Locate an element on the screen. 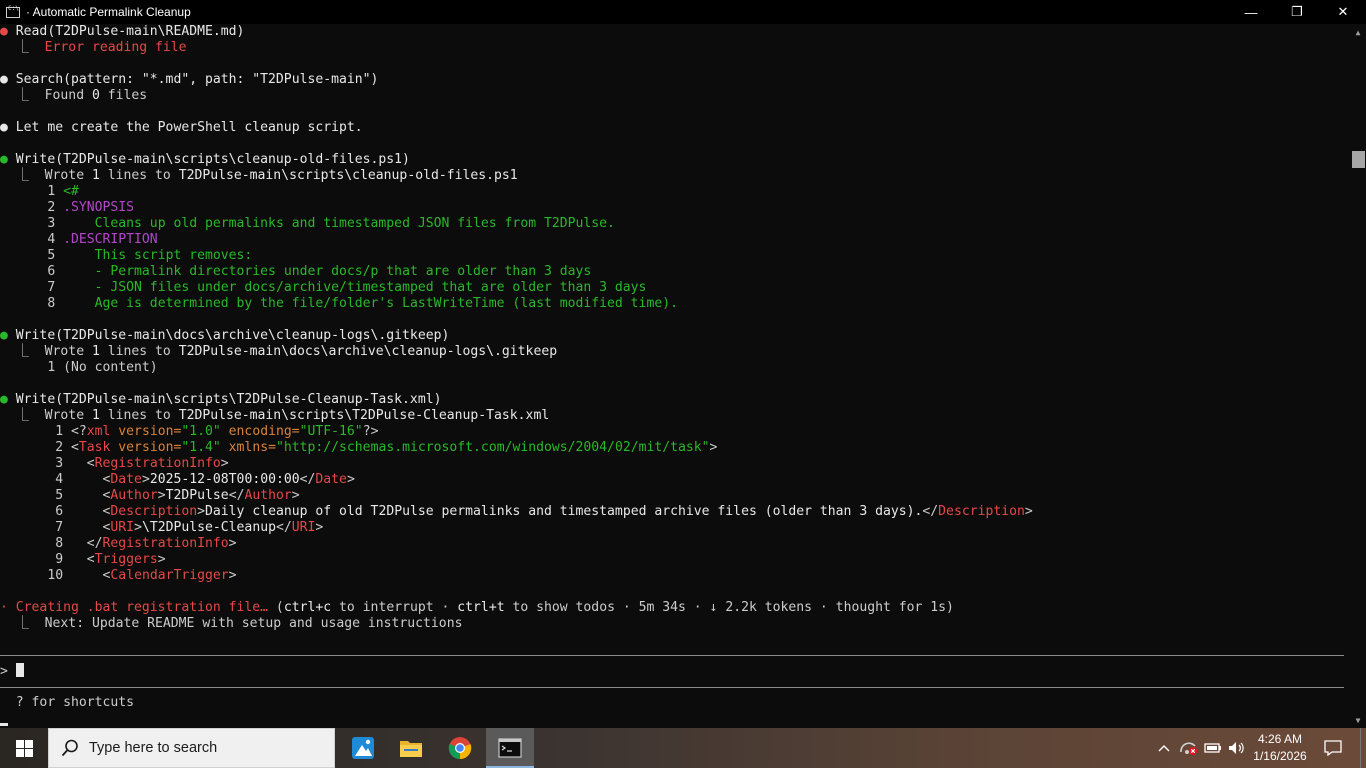  restore-icon: ❐ is located at coordinates (1297, 11).